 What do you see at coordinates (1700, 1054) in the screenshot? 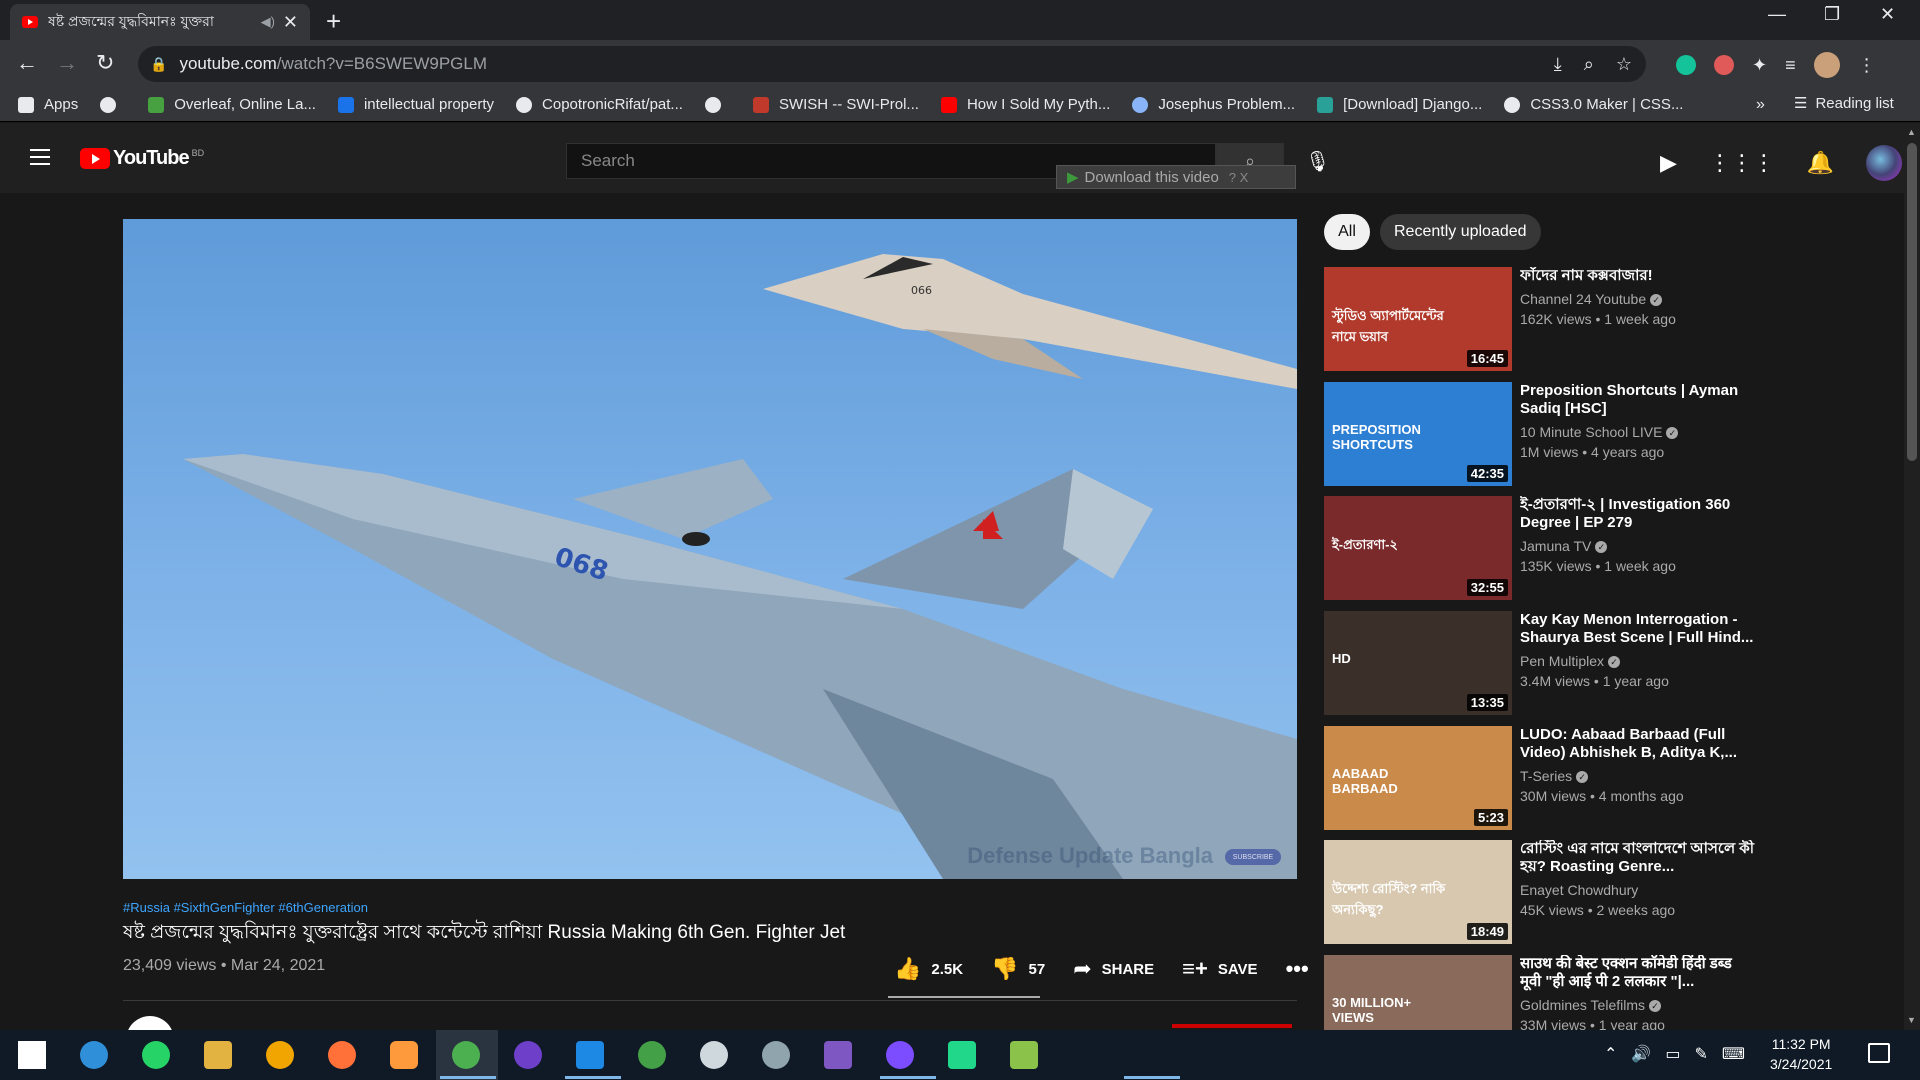
I see `pen-icon: ✎` at bounding box center [1700, 1054].